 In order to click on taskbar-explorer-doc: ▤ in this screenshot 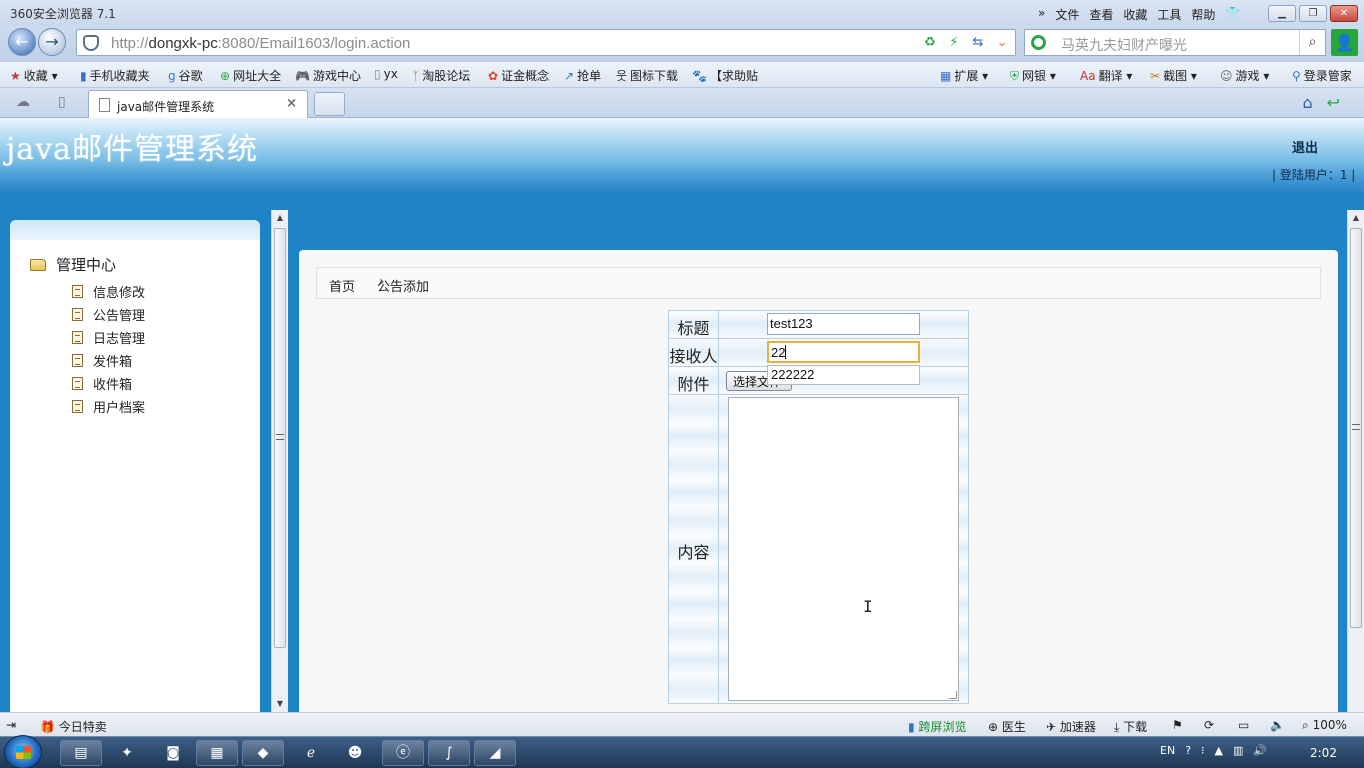, I will do `click(81, 753)`.